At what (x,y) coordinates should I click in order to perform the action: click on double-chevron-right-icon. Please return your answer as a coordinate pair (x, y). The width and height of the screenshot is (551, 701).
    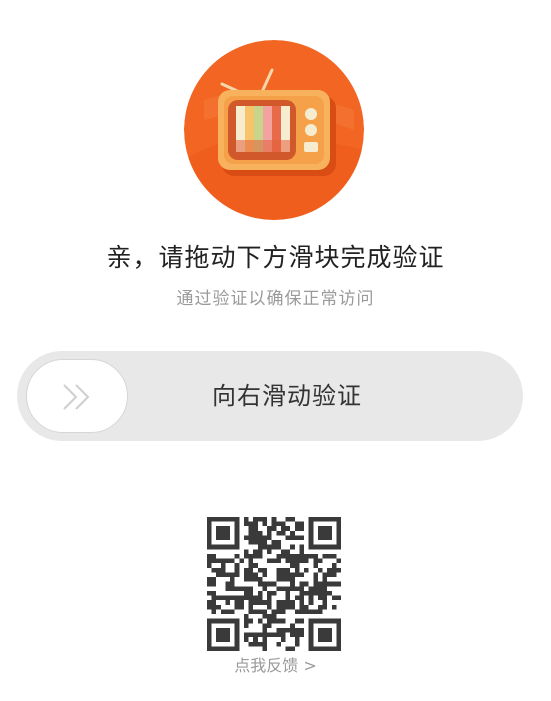
    Looking at the image, I should click on (76, 397).